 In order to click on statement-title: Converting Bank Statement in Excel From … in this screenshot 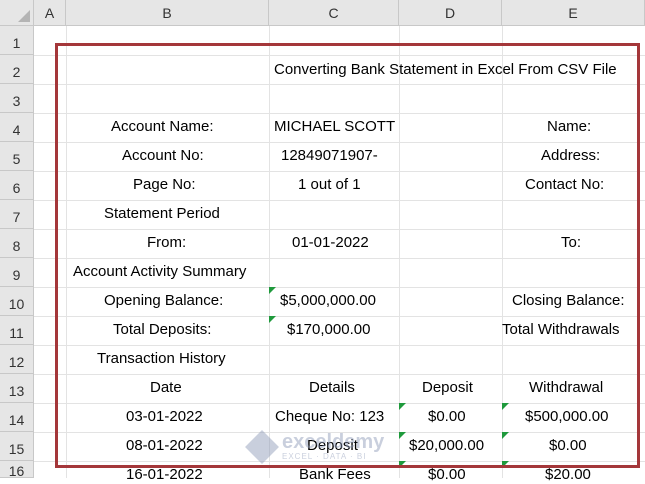, I will do `click(445, 70)`.